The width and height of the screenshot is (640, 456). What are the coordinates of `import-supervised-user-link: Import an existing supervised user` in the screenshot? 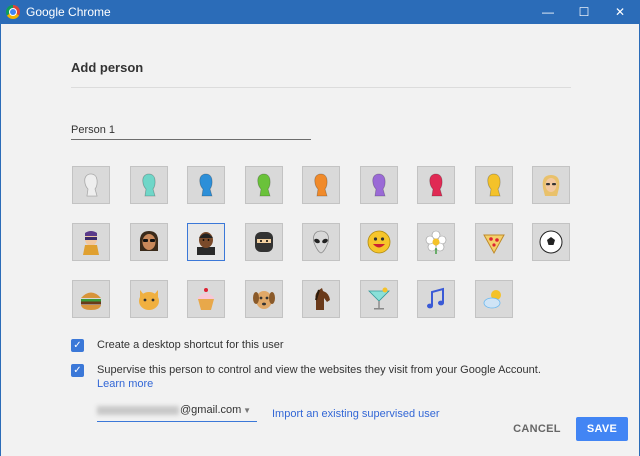 It's located at (356, 414).